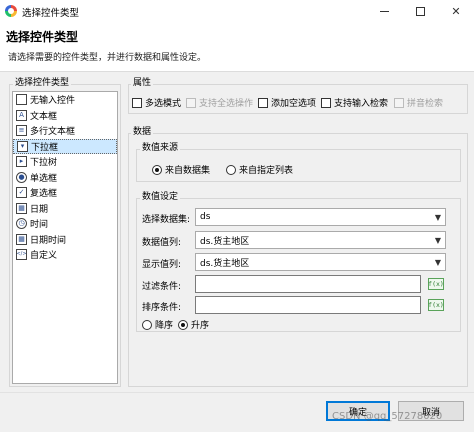 This screenshot has height=432, width=474. I want to click on minimize-button, so click(384, 11).